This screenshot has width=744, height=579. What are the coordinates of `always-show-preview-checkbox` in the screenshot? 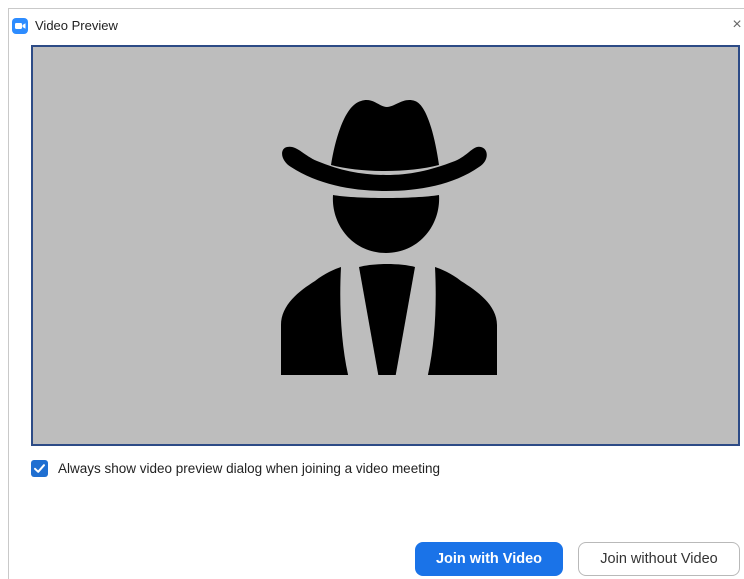 It's located at (39, 468).